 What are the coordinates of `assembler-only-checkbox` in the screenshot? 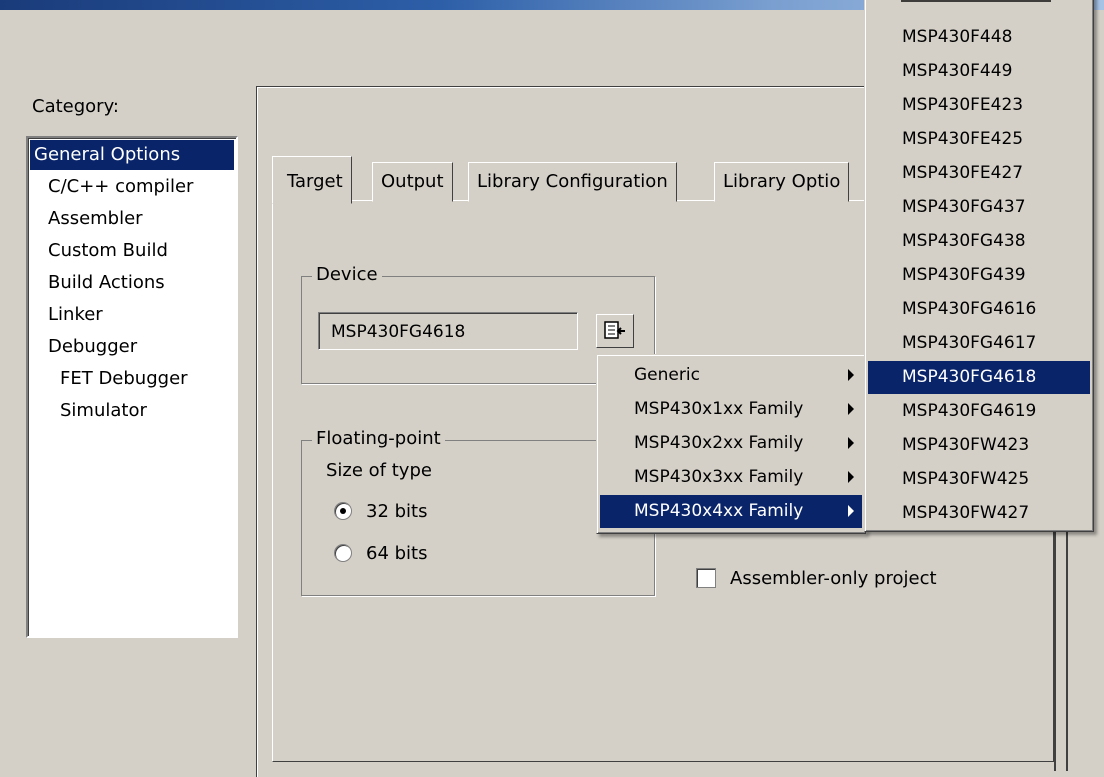 It's located at (706, 578).